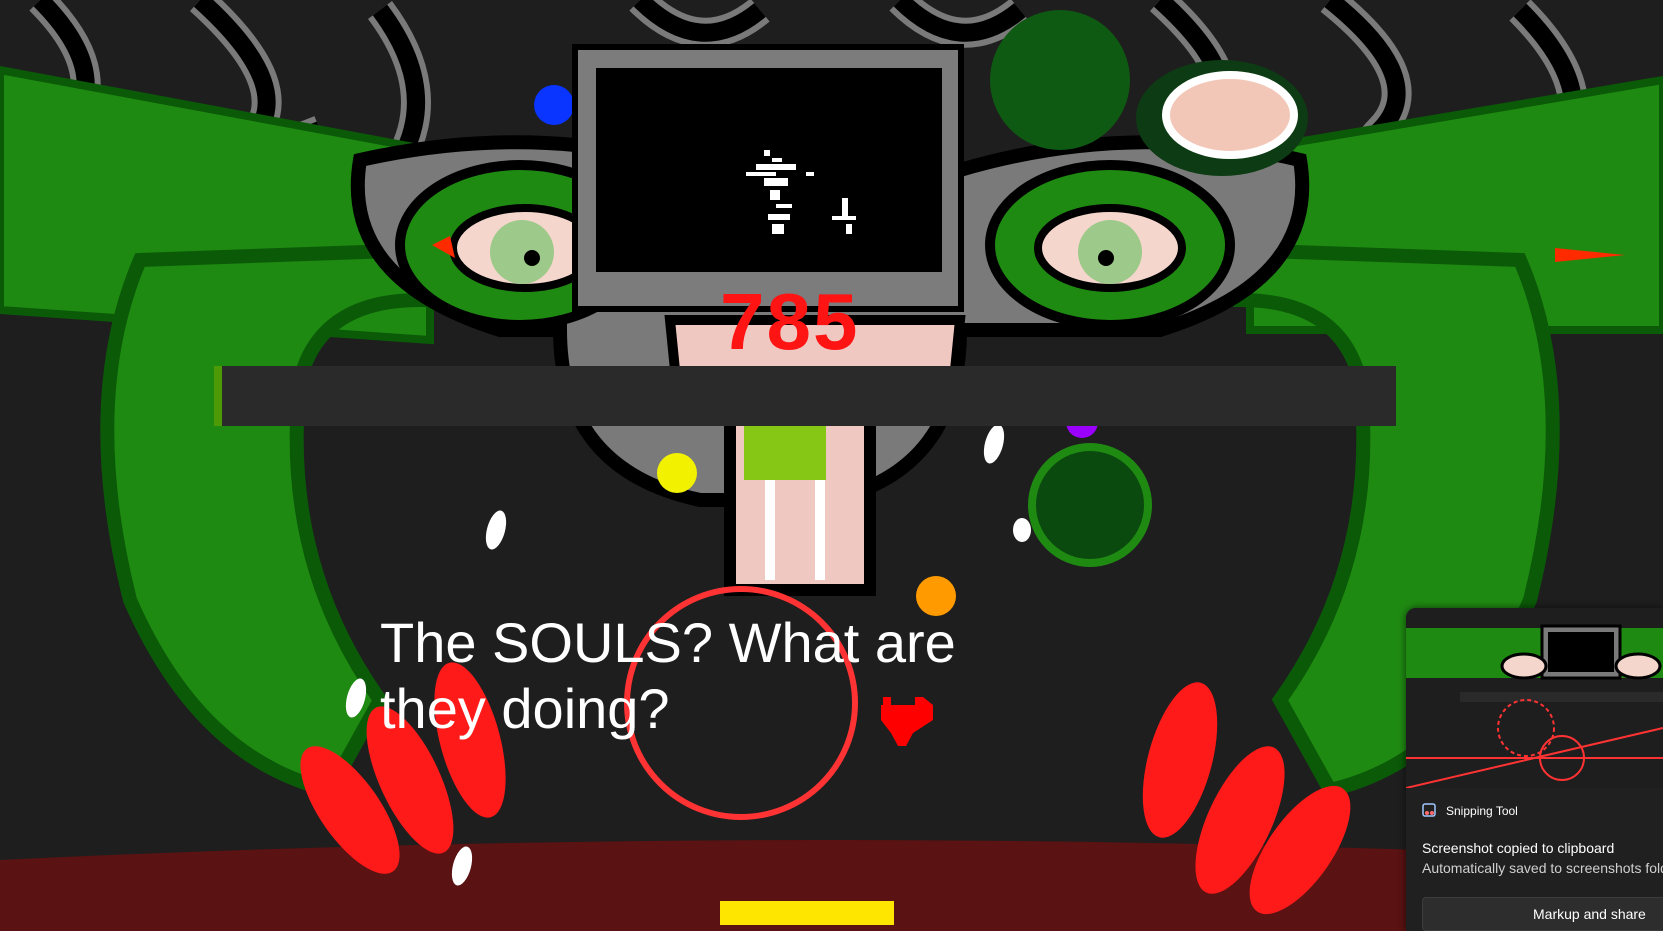 This screenshot has width=1663, height=931. I want to click on health-bar-fill, so click(218, 396).